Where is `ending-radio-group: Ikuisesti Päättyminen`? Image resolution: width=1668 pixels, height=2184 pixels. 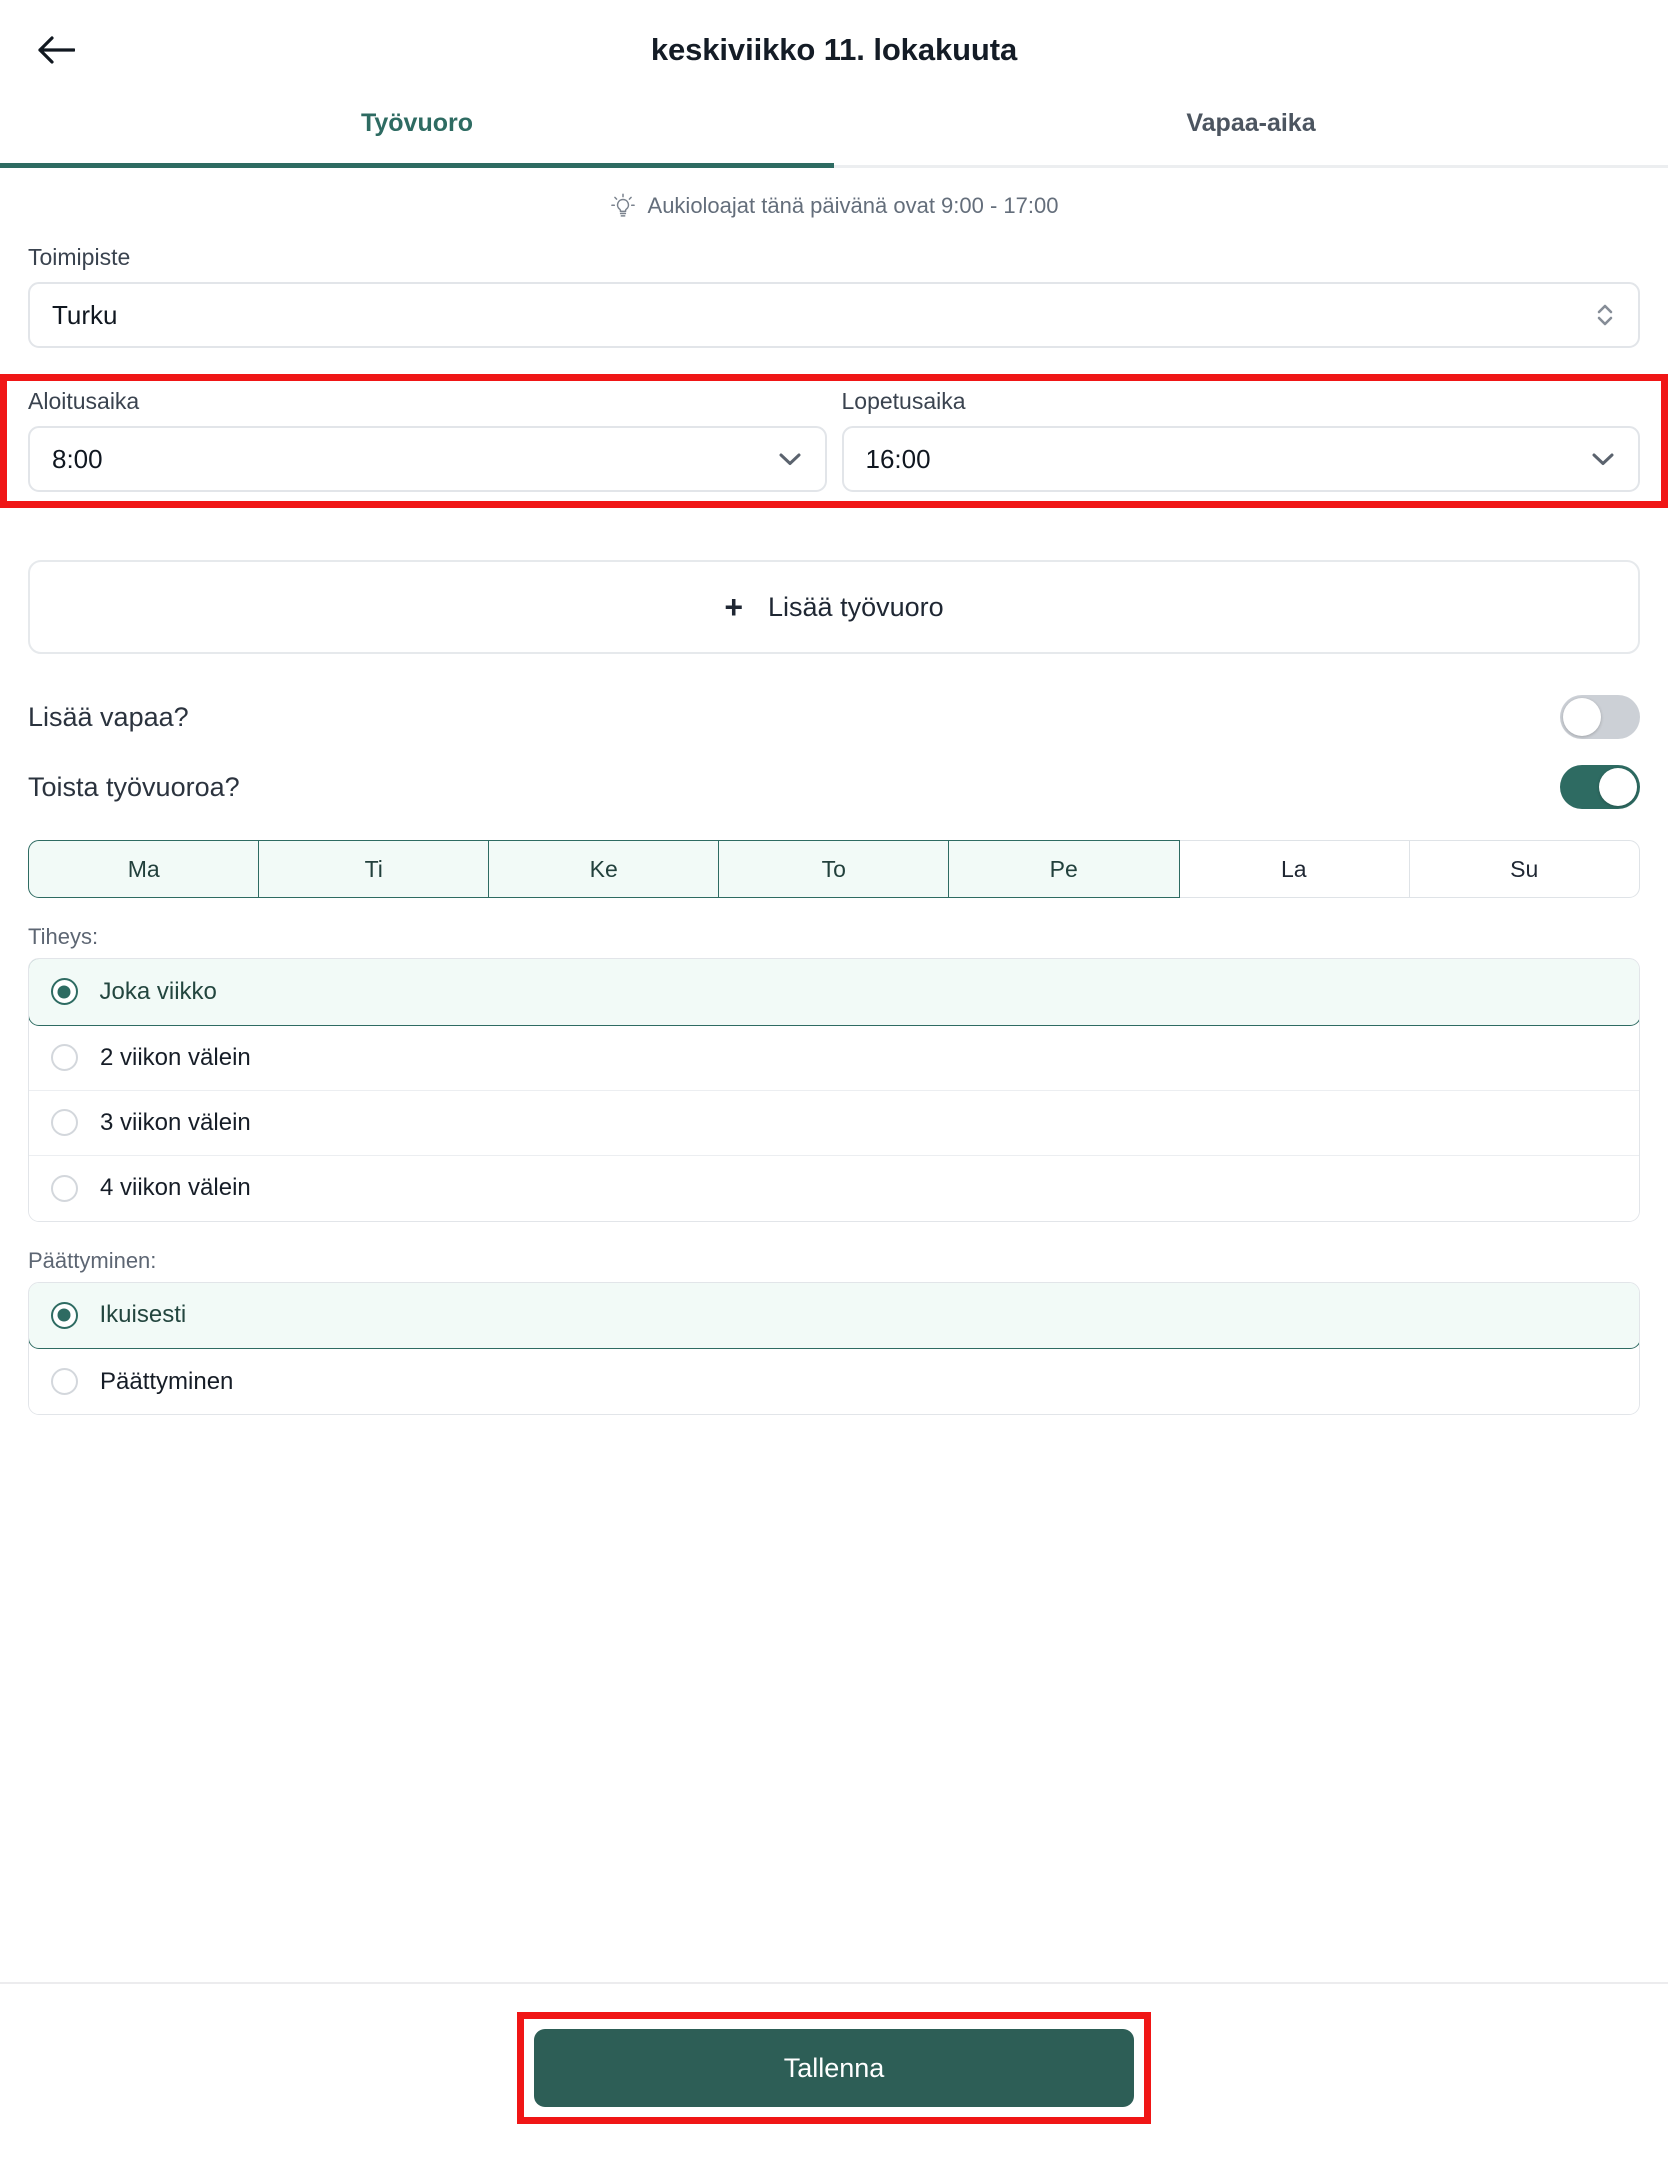
ending-radio-group: Ikuisesti Päättyminen is located at coordinates (834, 1348).